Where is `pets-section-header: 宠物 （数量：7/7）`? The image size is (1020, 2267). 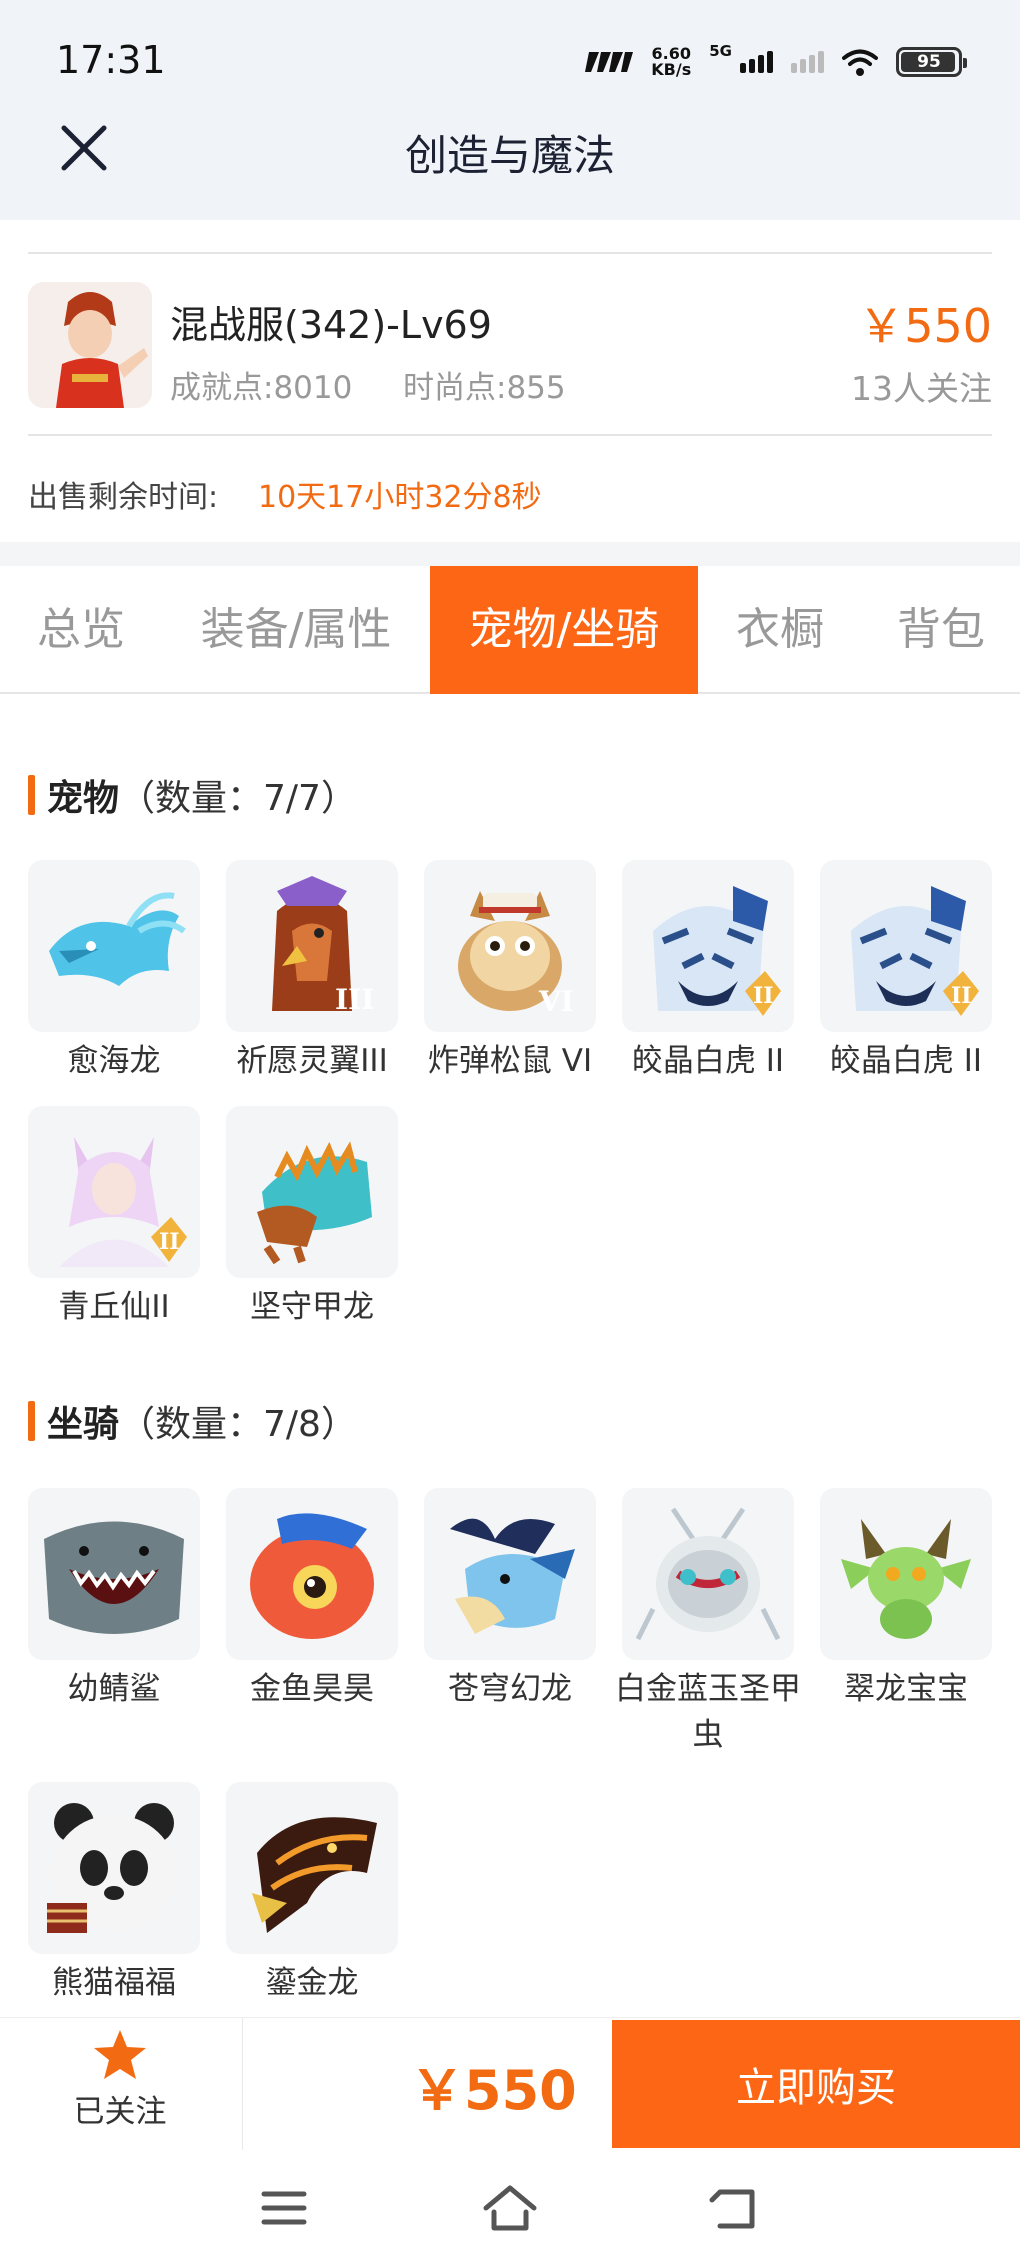 pets-section-header: 宠物 （数量：7/7） is located at coordinates (192, 796).